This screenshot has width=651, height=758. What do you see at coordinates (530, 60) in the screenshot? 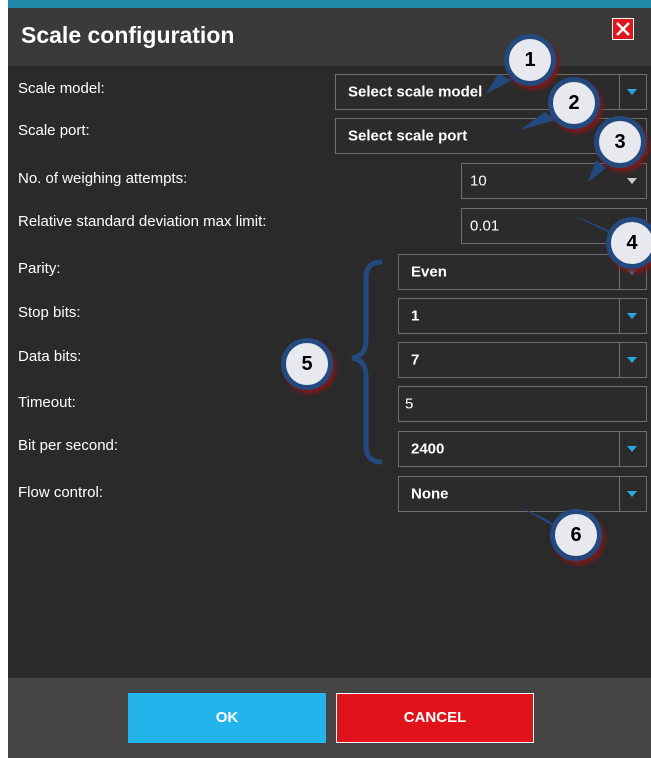
I see `callout-1-badge: 1` at bounding box center [530, 60].